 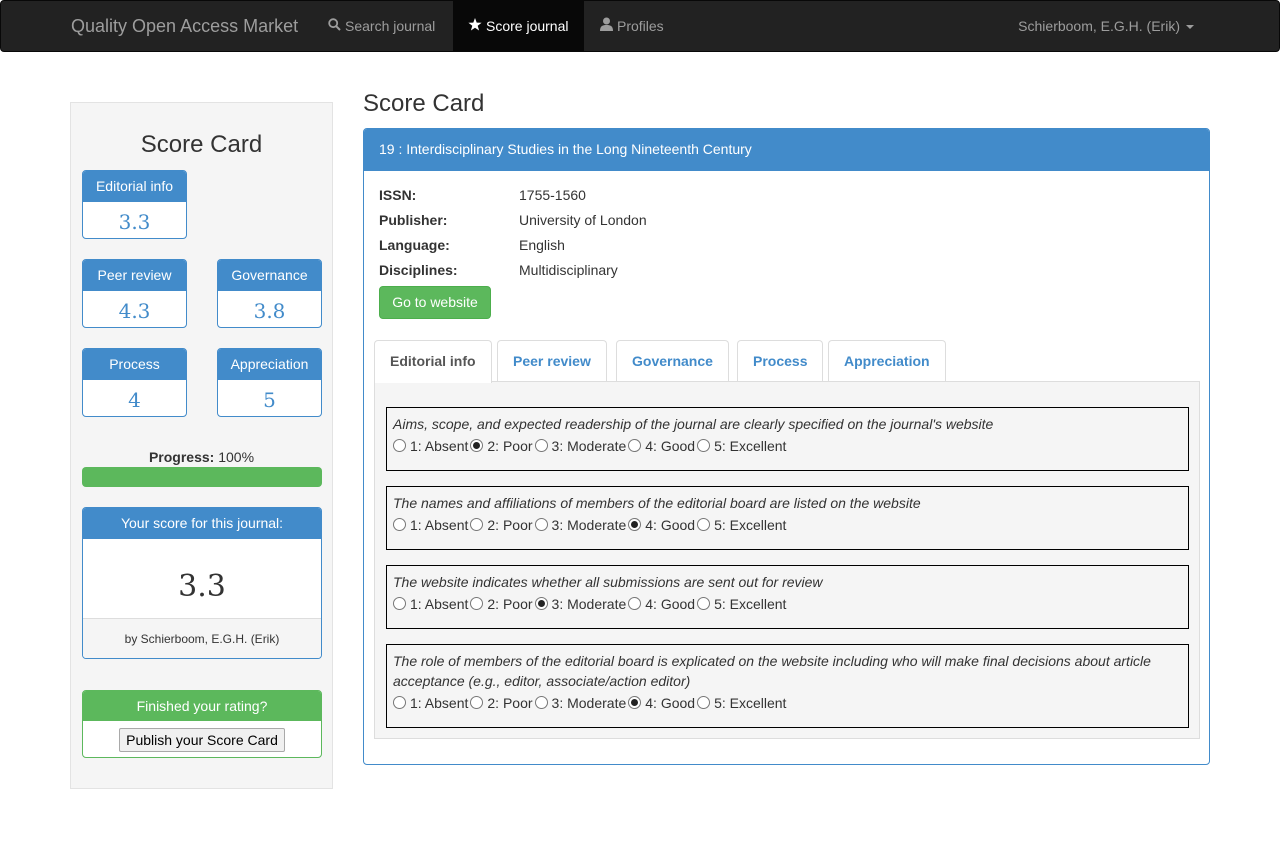 I want to click on nav-score-journal-label: Score journal, so click(x=527, y=26).